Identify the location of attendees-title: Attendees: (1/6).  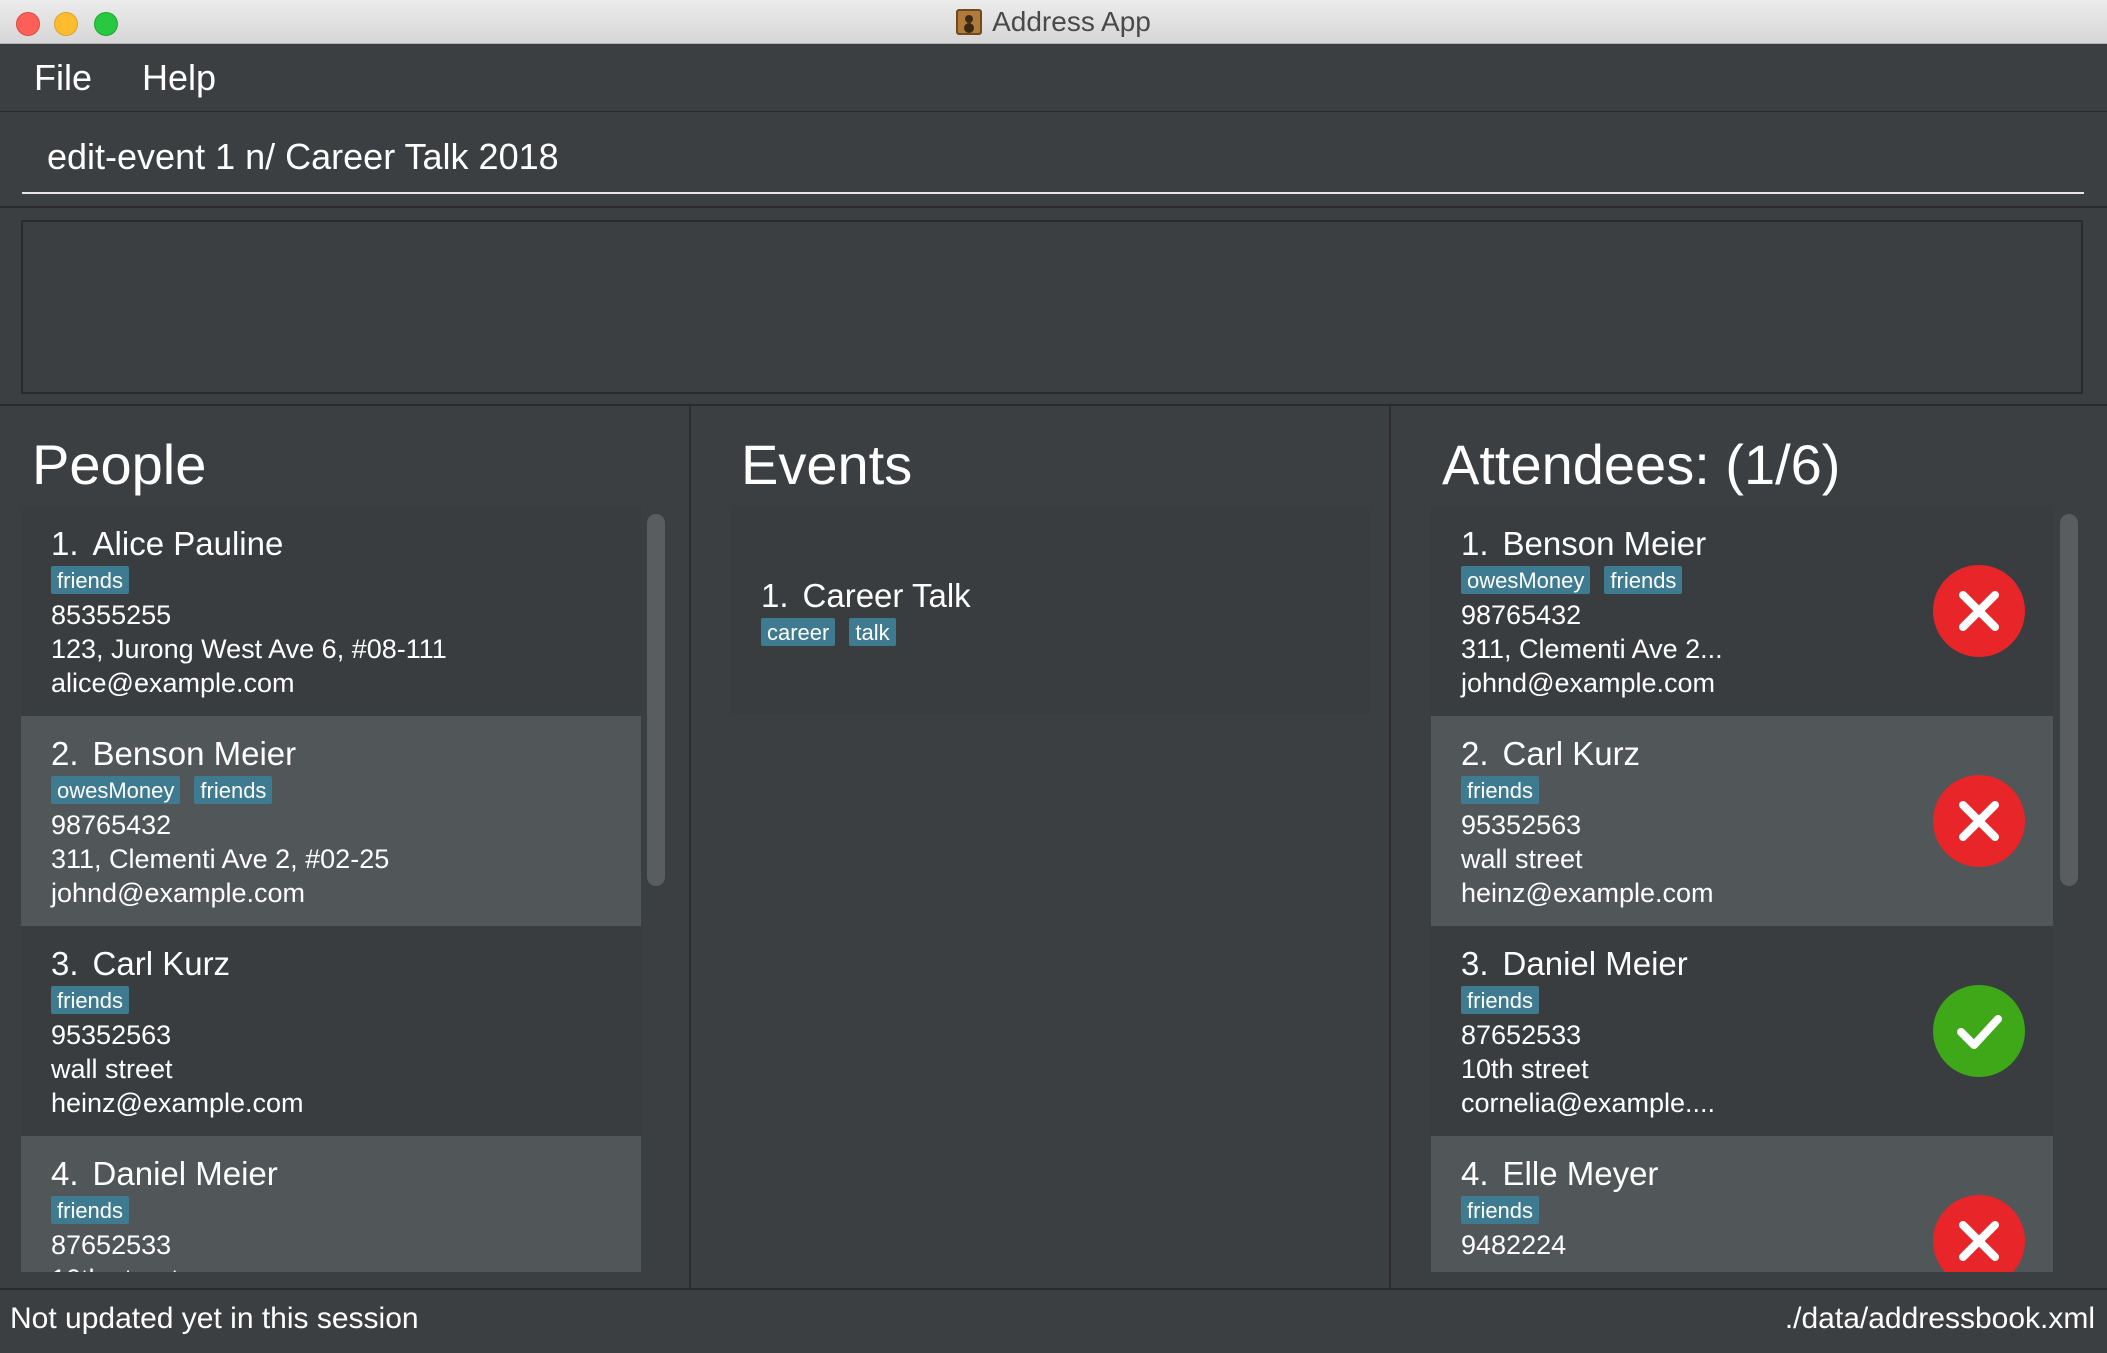
(1641, 464).